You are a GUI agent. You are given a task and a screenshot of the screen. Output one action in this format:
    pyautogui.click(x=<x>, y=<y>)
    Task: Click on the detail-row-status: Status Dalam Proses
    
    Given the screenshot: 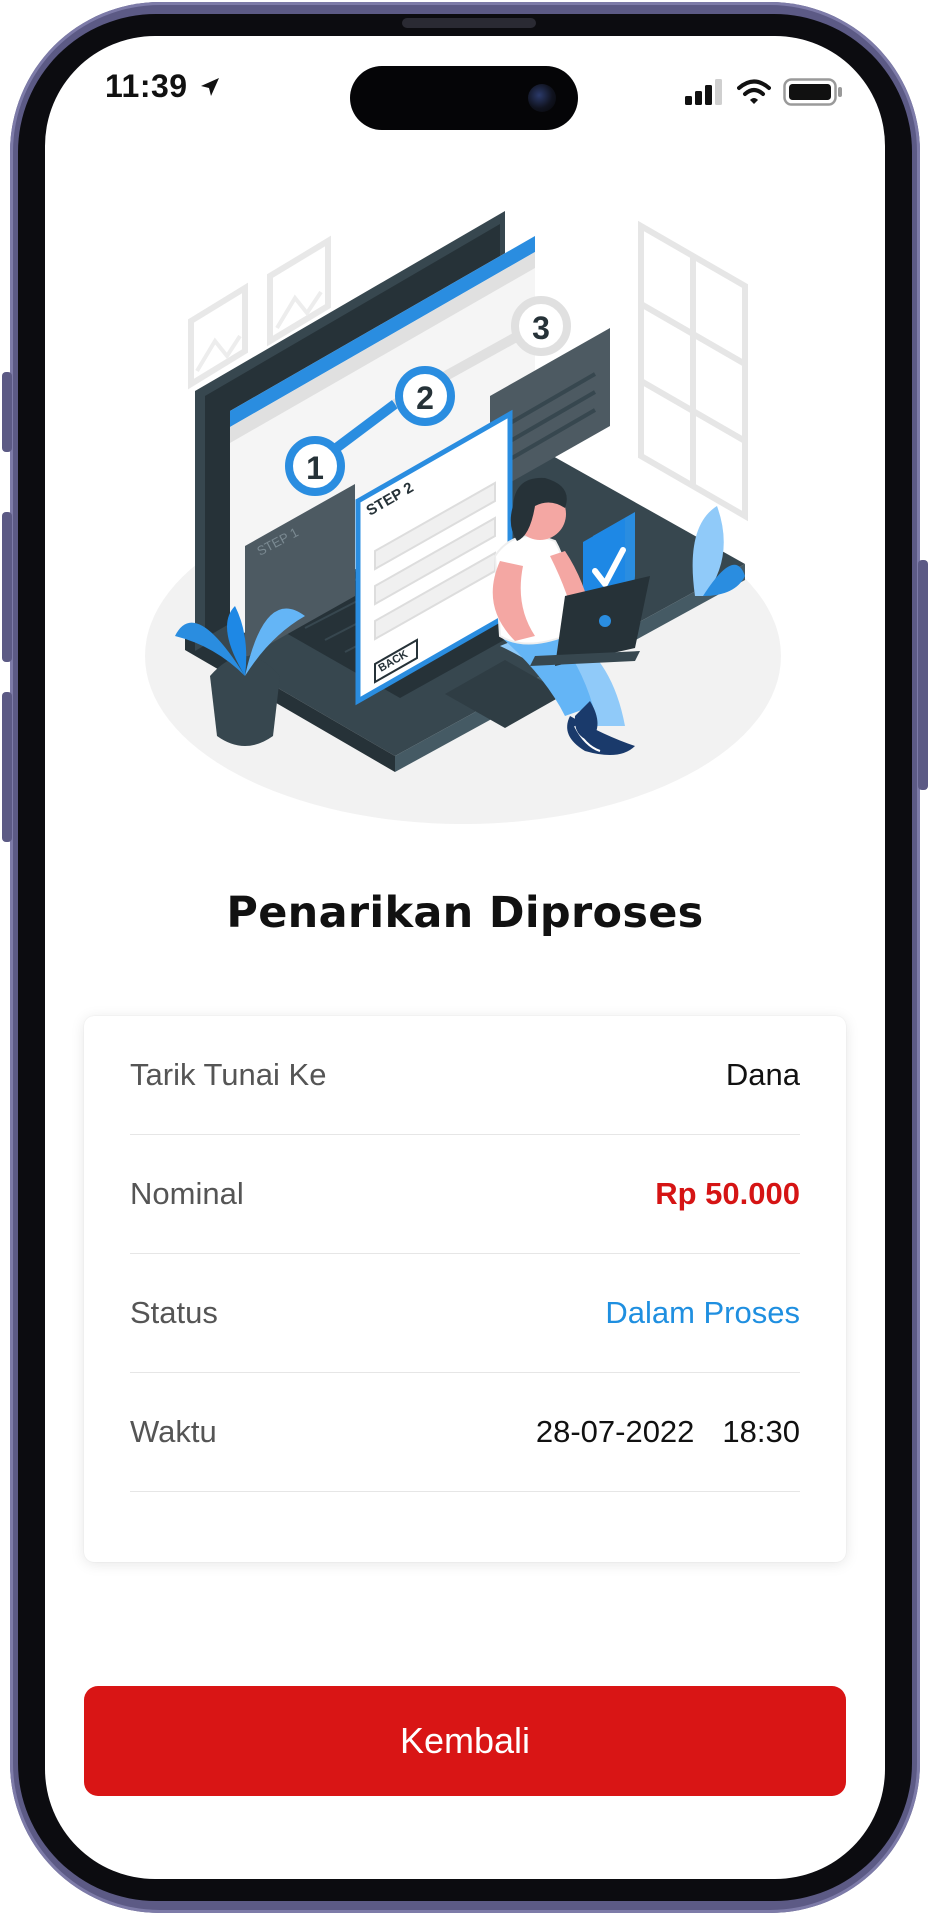 What is the action you would take?
    pyautogui.click(x=465, y=1313)
    